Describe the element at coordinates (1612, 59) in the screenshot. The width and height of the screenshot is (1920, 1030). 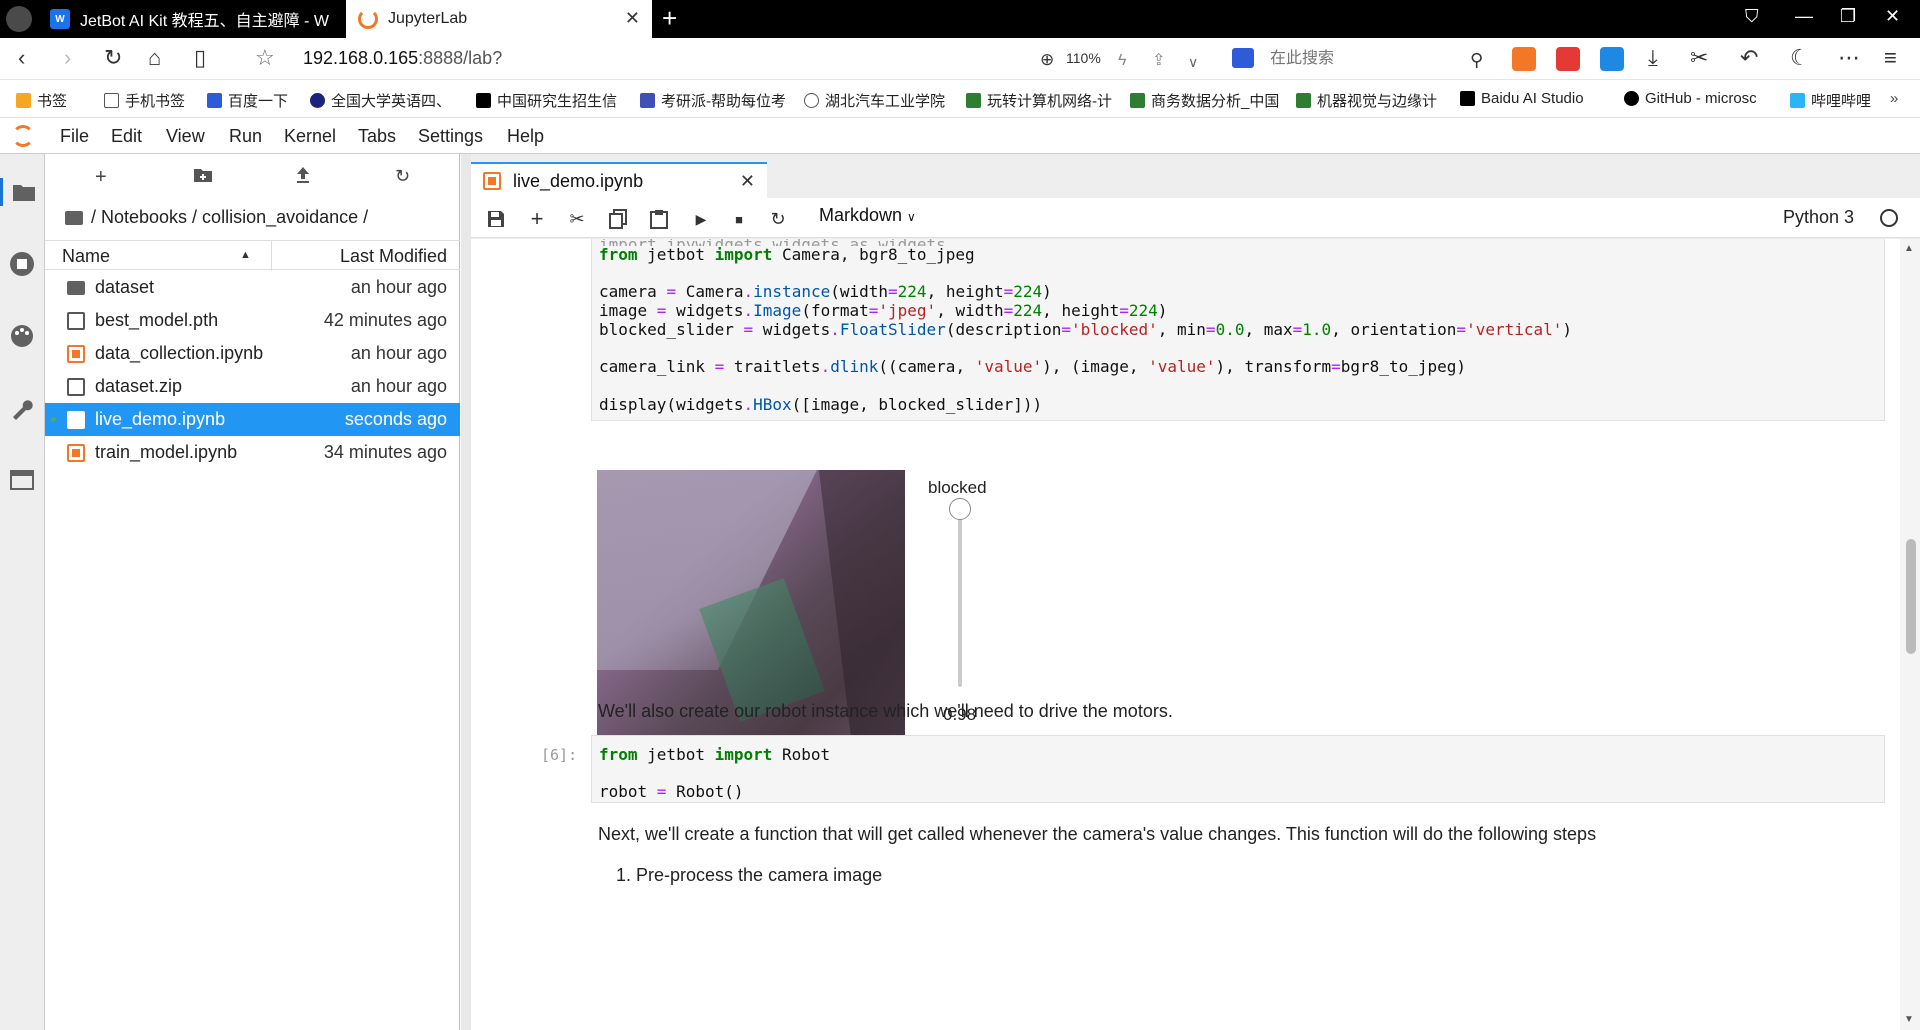
I see `translate-icon` at that location.